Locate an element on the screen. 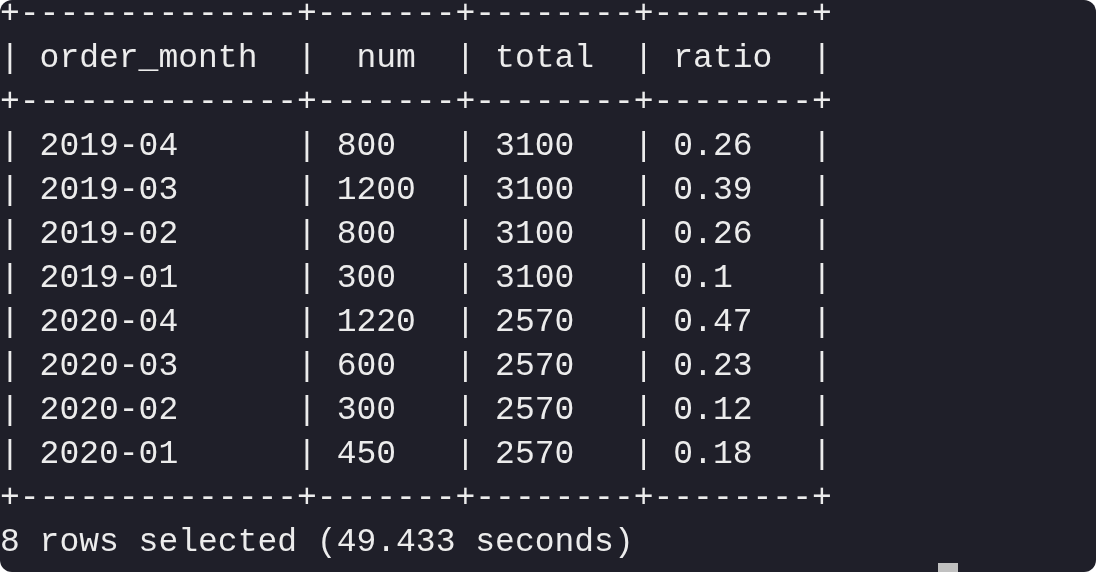 The width and height of the screenshot is (1106, 572). terminal-line: | 2019-02 | 800 | 3100 | 0.26 | is located at coordinates (416, 235).